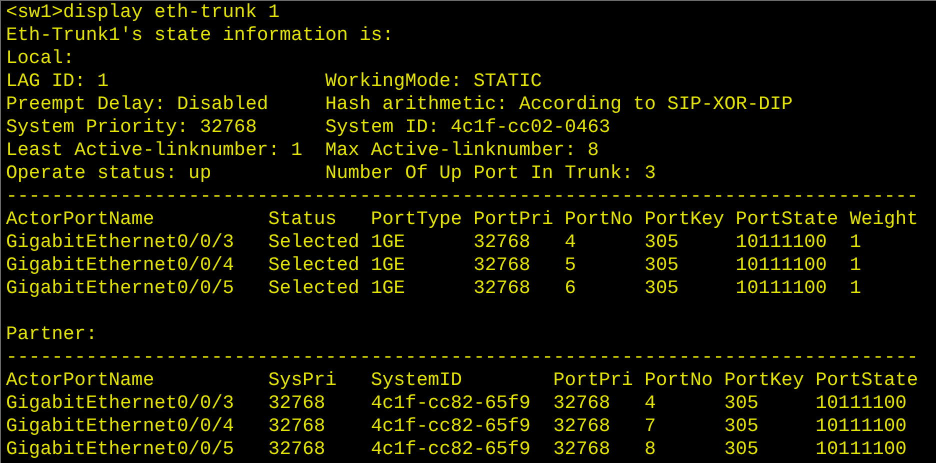 This screenshot has height=463, width=936. Describe the element at coordinates (302, 219) in the screenshot. I see `column-header: Status` at that location.